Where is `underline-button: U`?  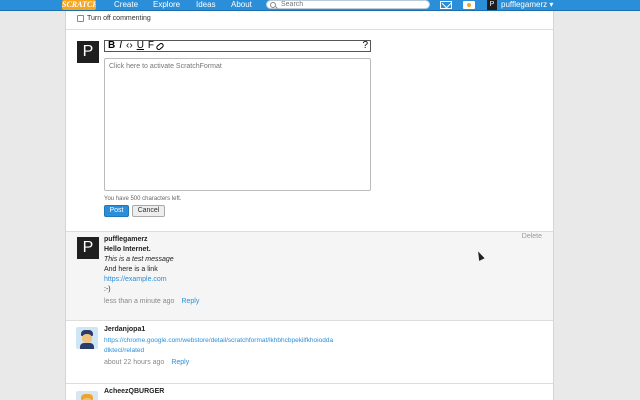
underline-button: U is located at coordinates (140, 46).